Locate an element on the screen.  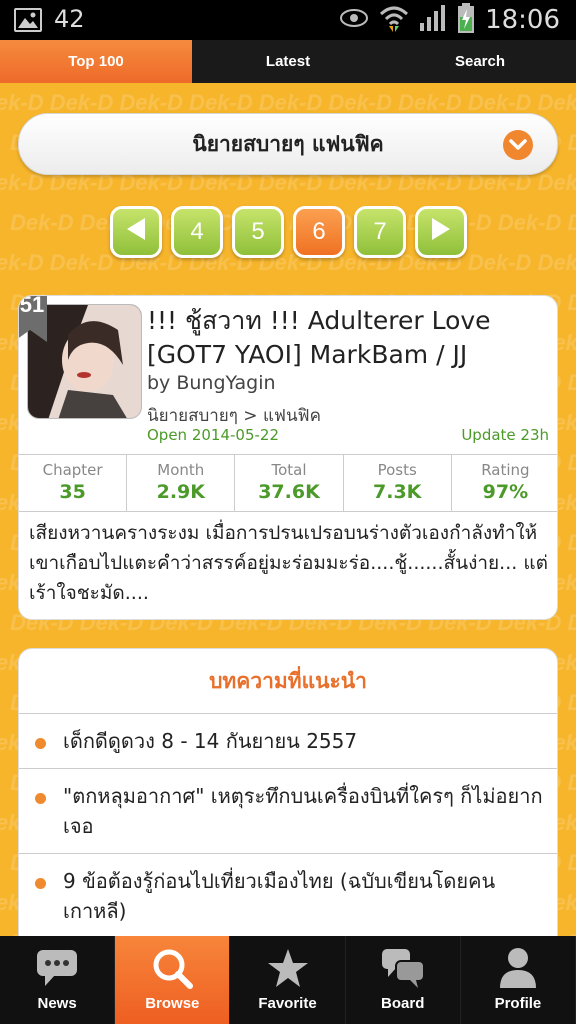
nav-browse: Browse is located at coordinates (173, 980).